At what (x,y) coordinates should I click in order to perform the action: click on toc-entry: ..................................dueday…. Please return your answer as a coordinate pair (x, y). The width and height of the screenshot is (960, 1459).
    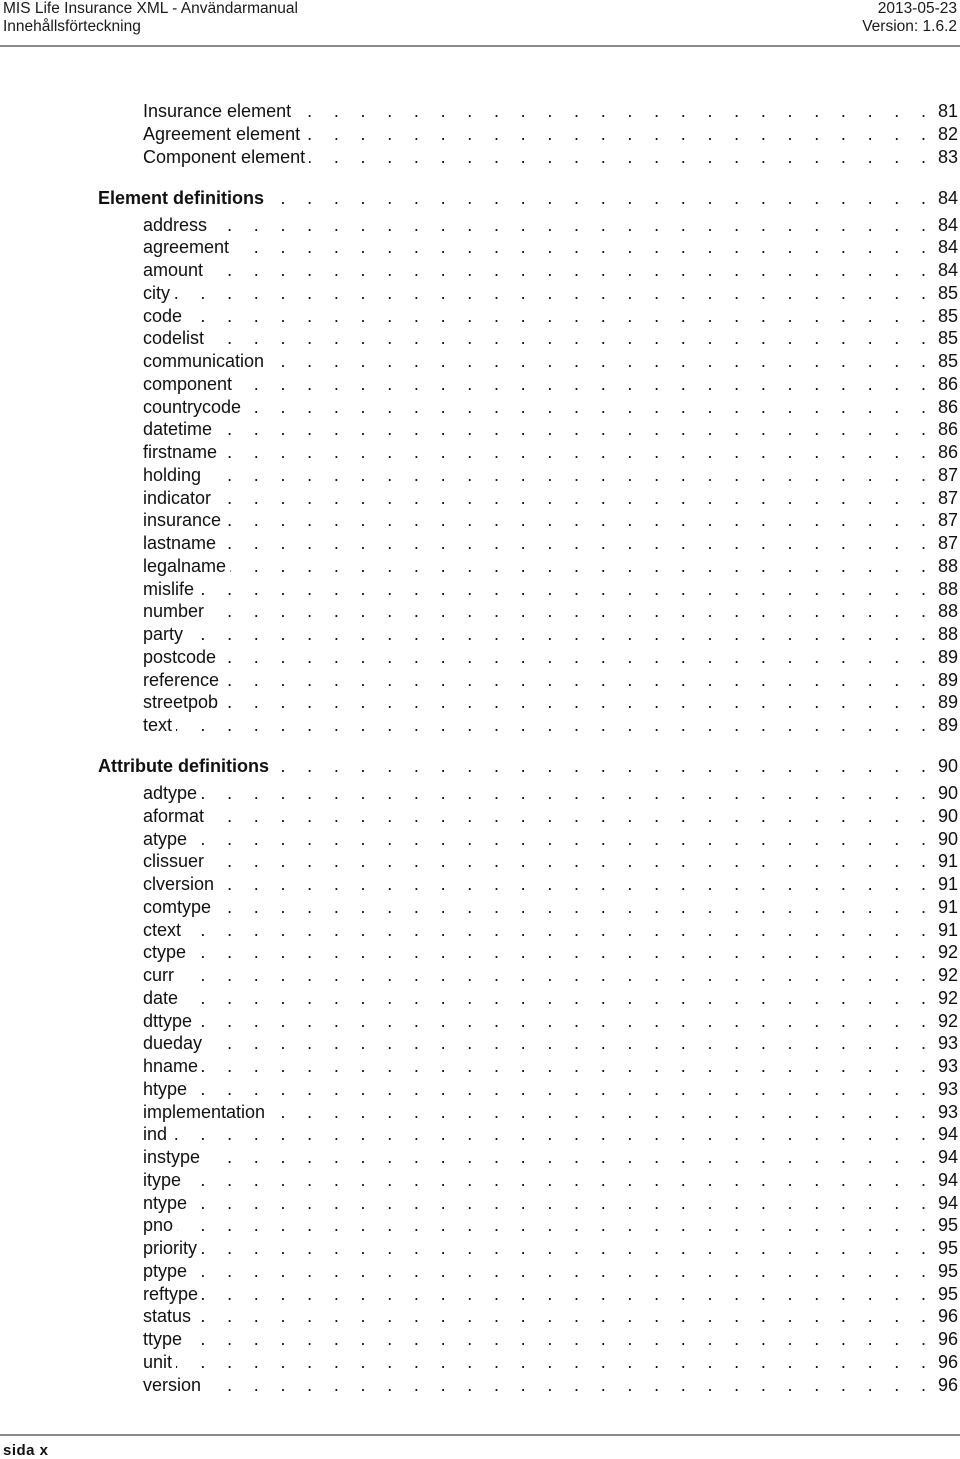
    Looking at the image, I should click on (480, 1043).